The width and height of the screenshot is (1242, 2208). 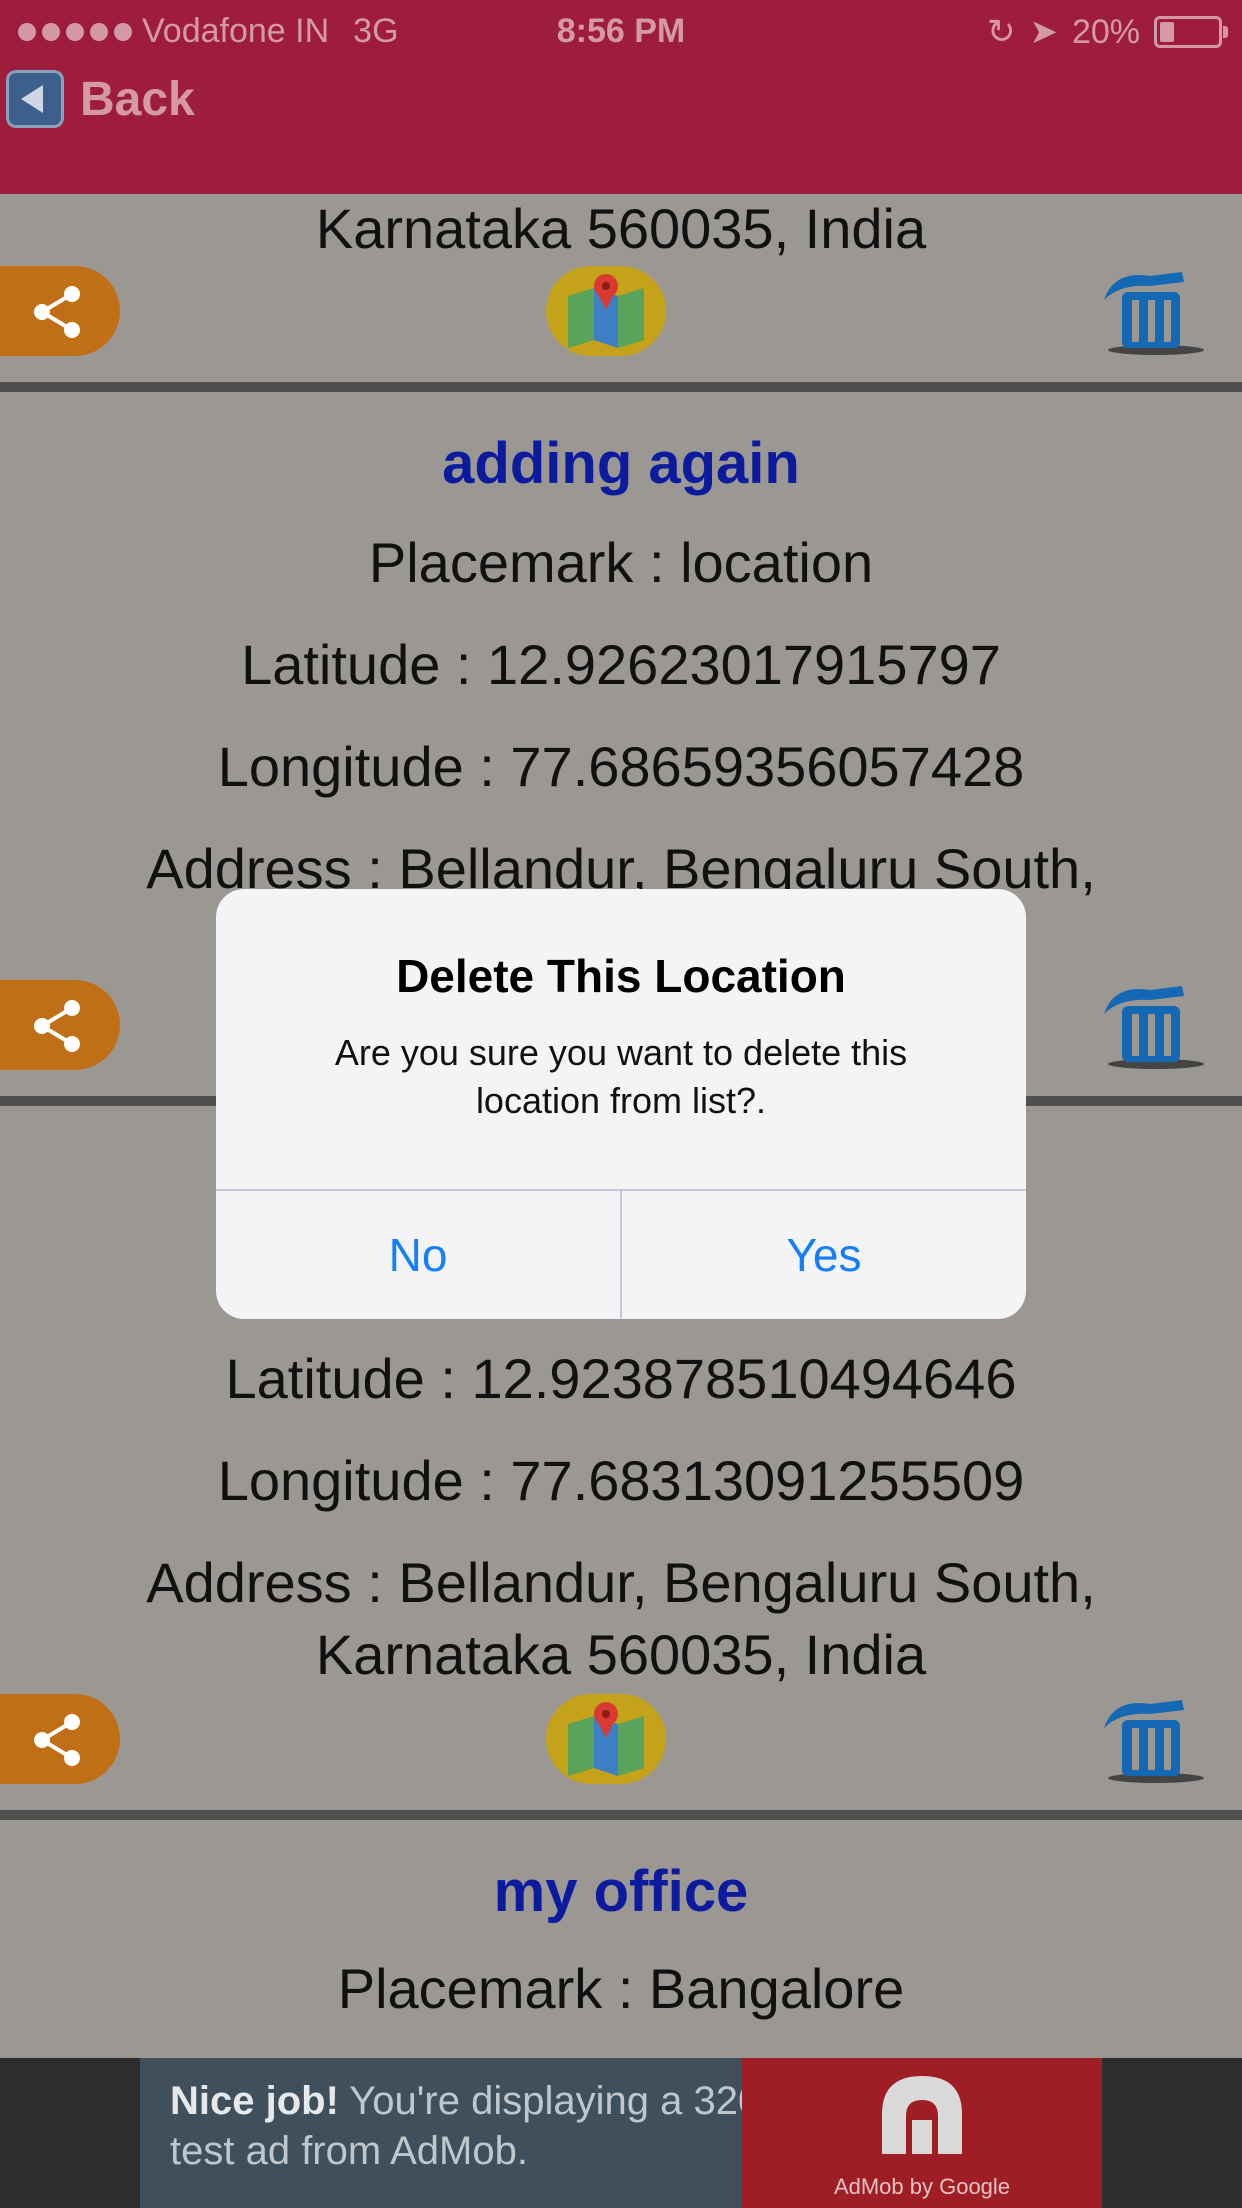 What do you see at coordinates (824, 1255) in the screenshot?
I see `yes-button: Yes` at bounding box center [824, 1255].